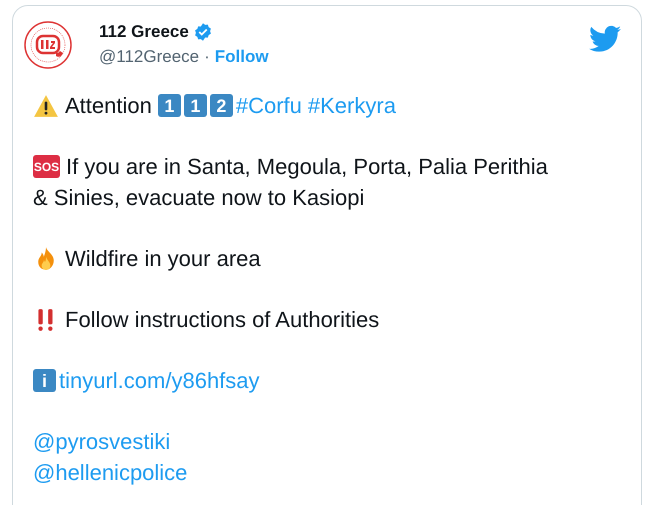 Image resolution: width=670 pixels, height=505 pixels. Describe the element at coordinates (198, 198) in the screenshot. I see `tweet-text: & Sinies, evacuate now to Kasiopi` at that location.